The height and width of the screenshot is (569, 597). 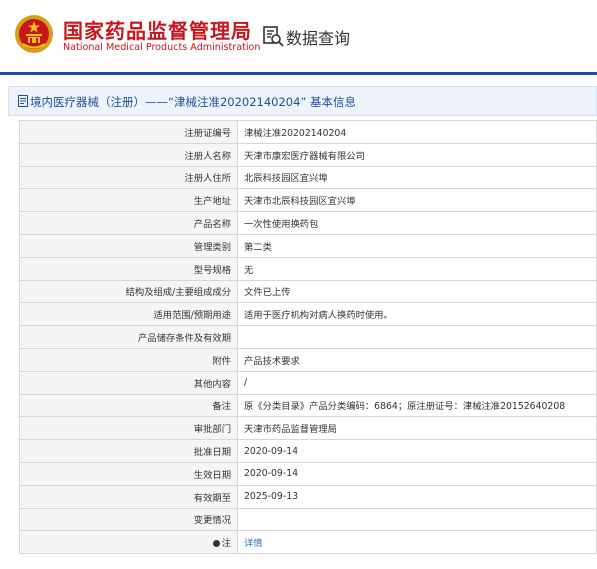 I want to click on row-value: 详情, so click(x=417, y=542).